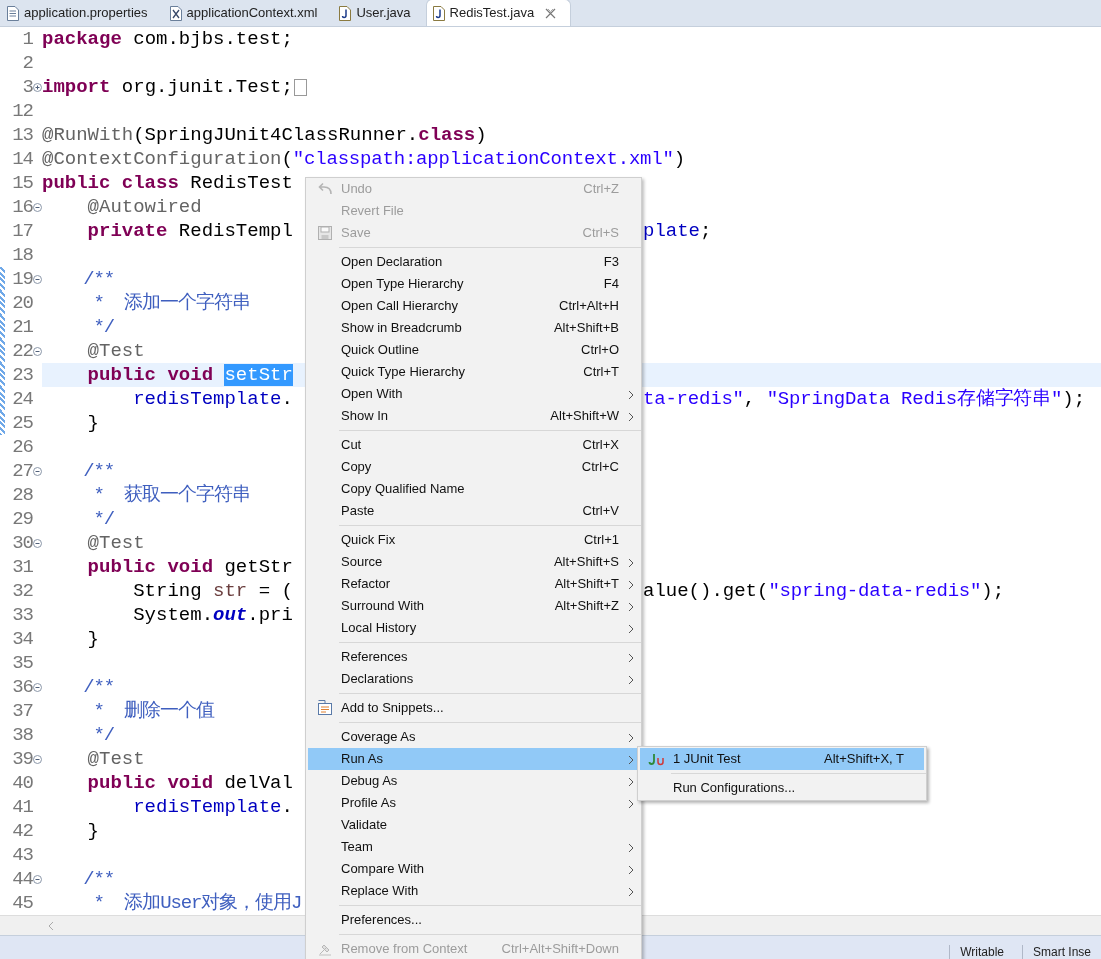  What do you see at coordinates (22, 351) in the screenshot?
I see `line-number: 22` at bounding box center [22, 351].